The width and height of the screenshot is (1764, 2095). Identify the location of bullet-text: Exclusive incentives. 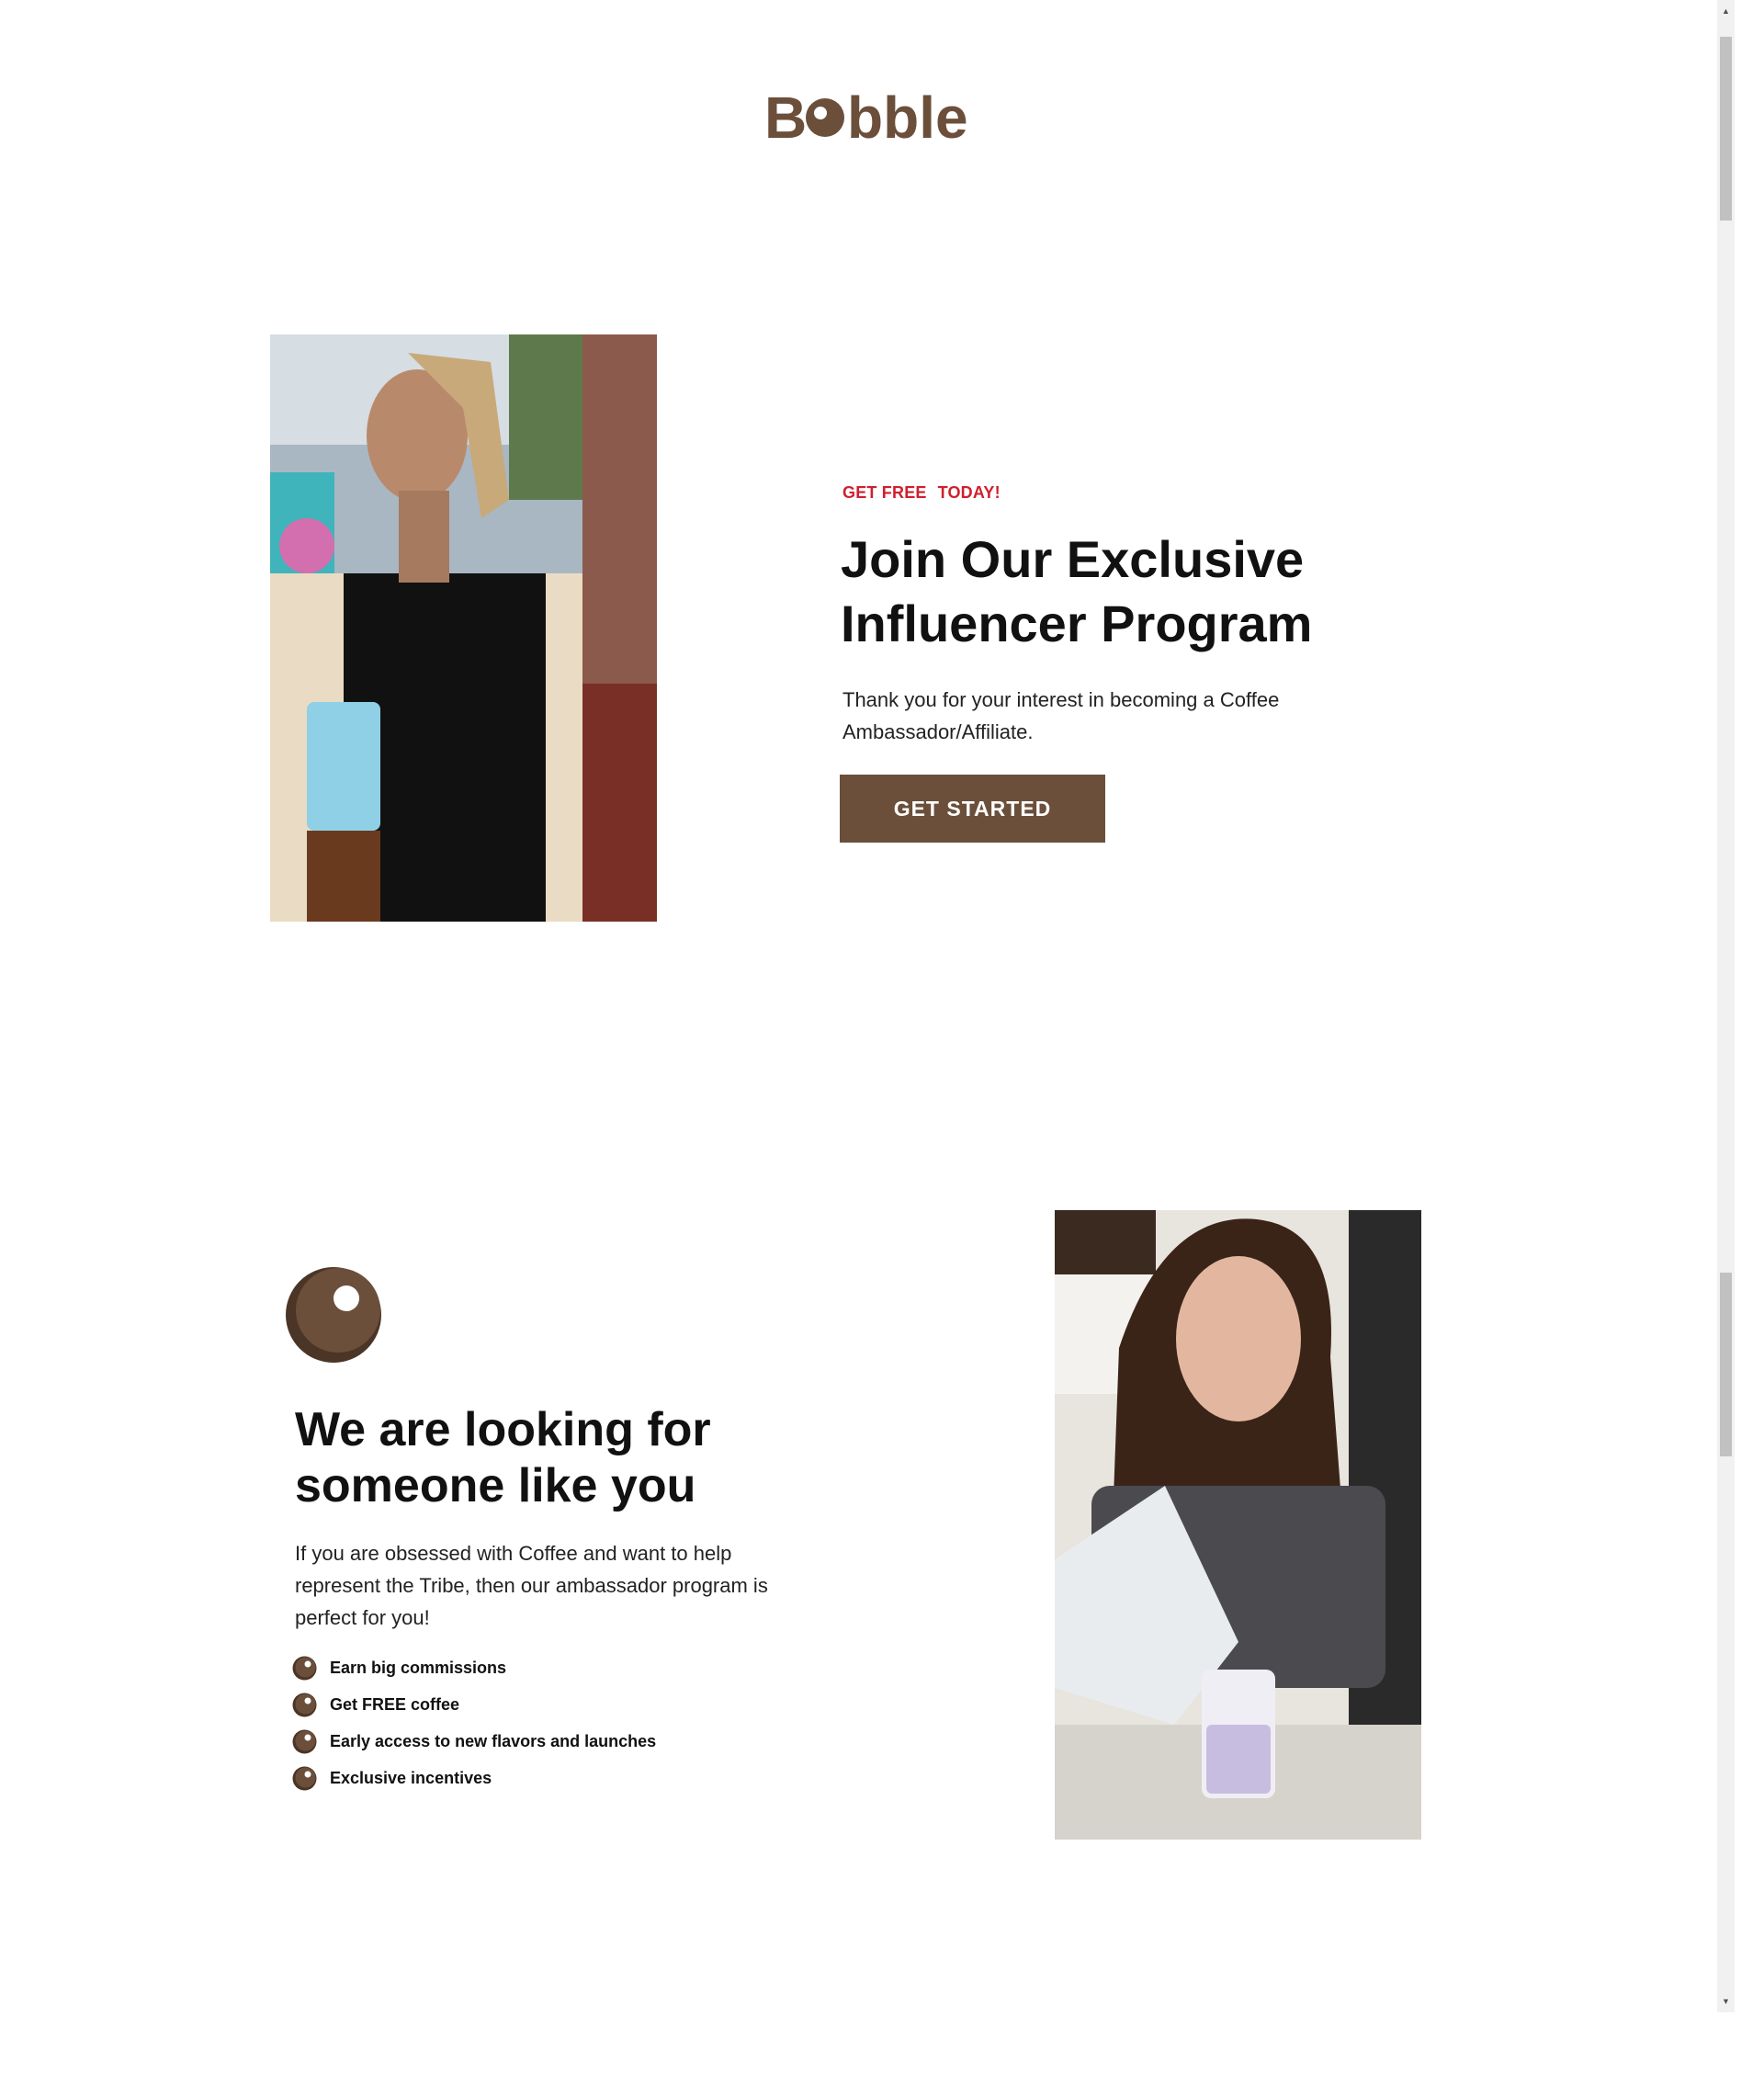
(411, 1777).